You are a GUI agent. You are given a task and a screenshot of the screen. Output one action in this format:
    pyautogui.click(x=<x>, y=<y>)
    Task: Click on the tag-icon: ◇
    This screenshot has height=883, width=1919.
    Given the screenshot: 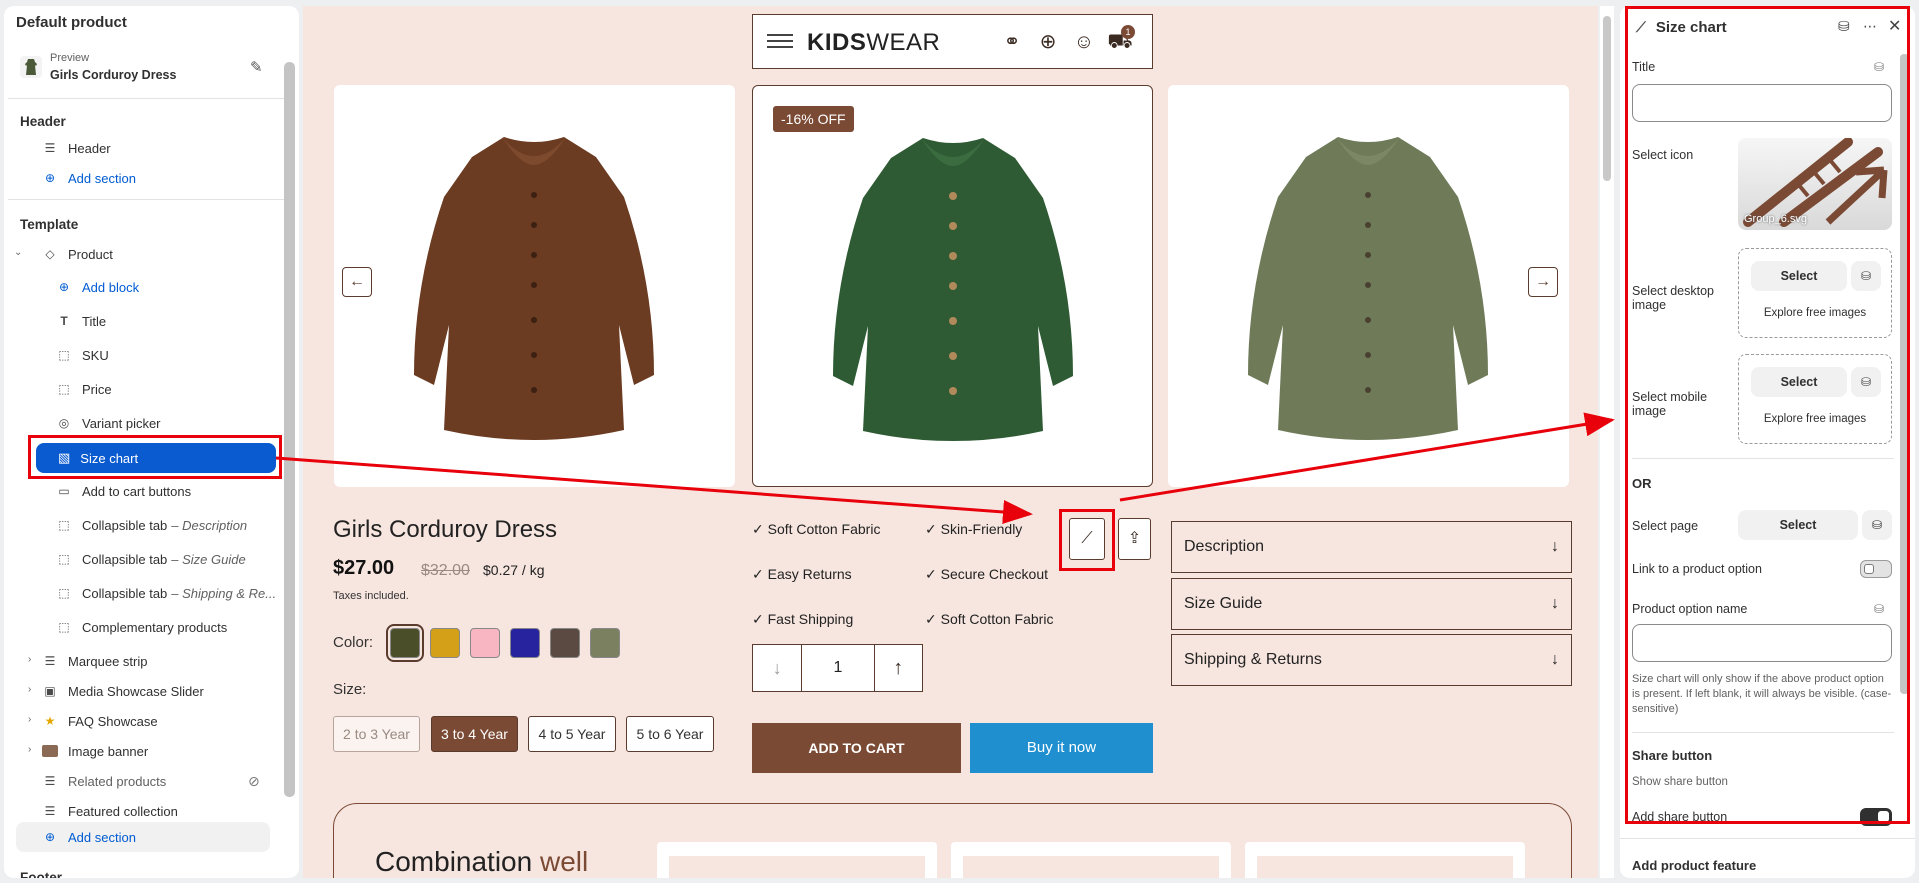 What is the action you would take?
    pyautogui.click(x=50, y=254)
    